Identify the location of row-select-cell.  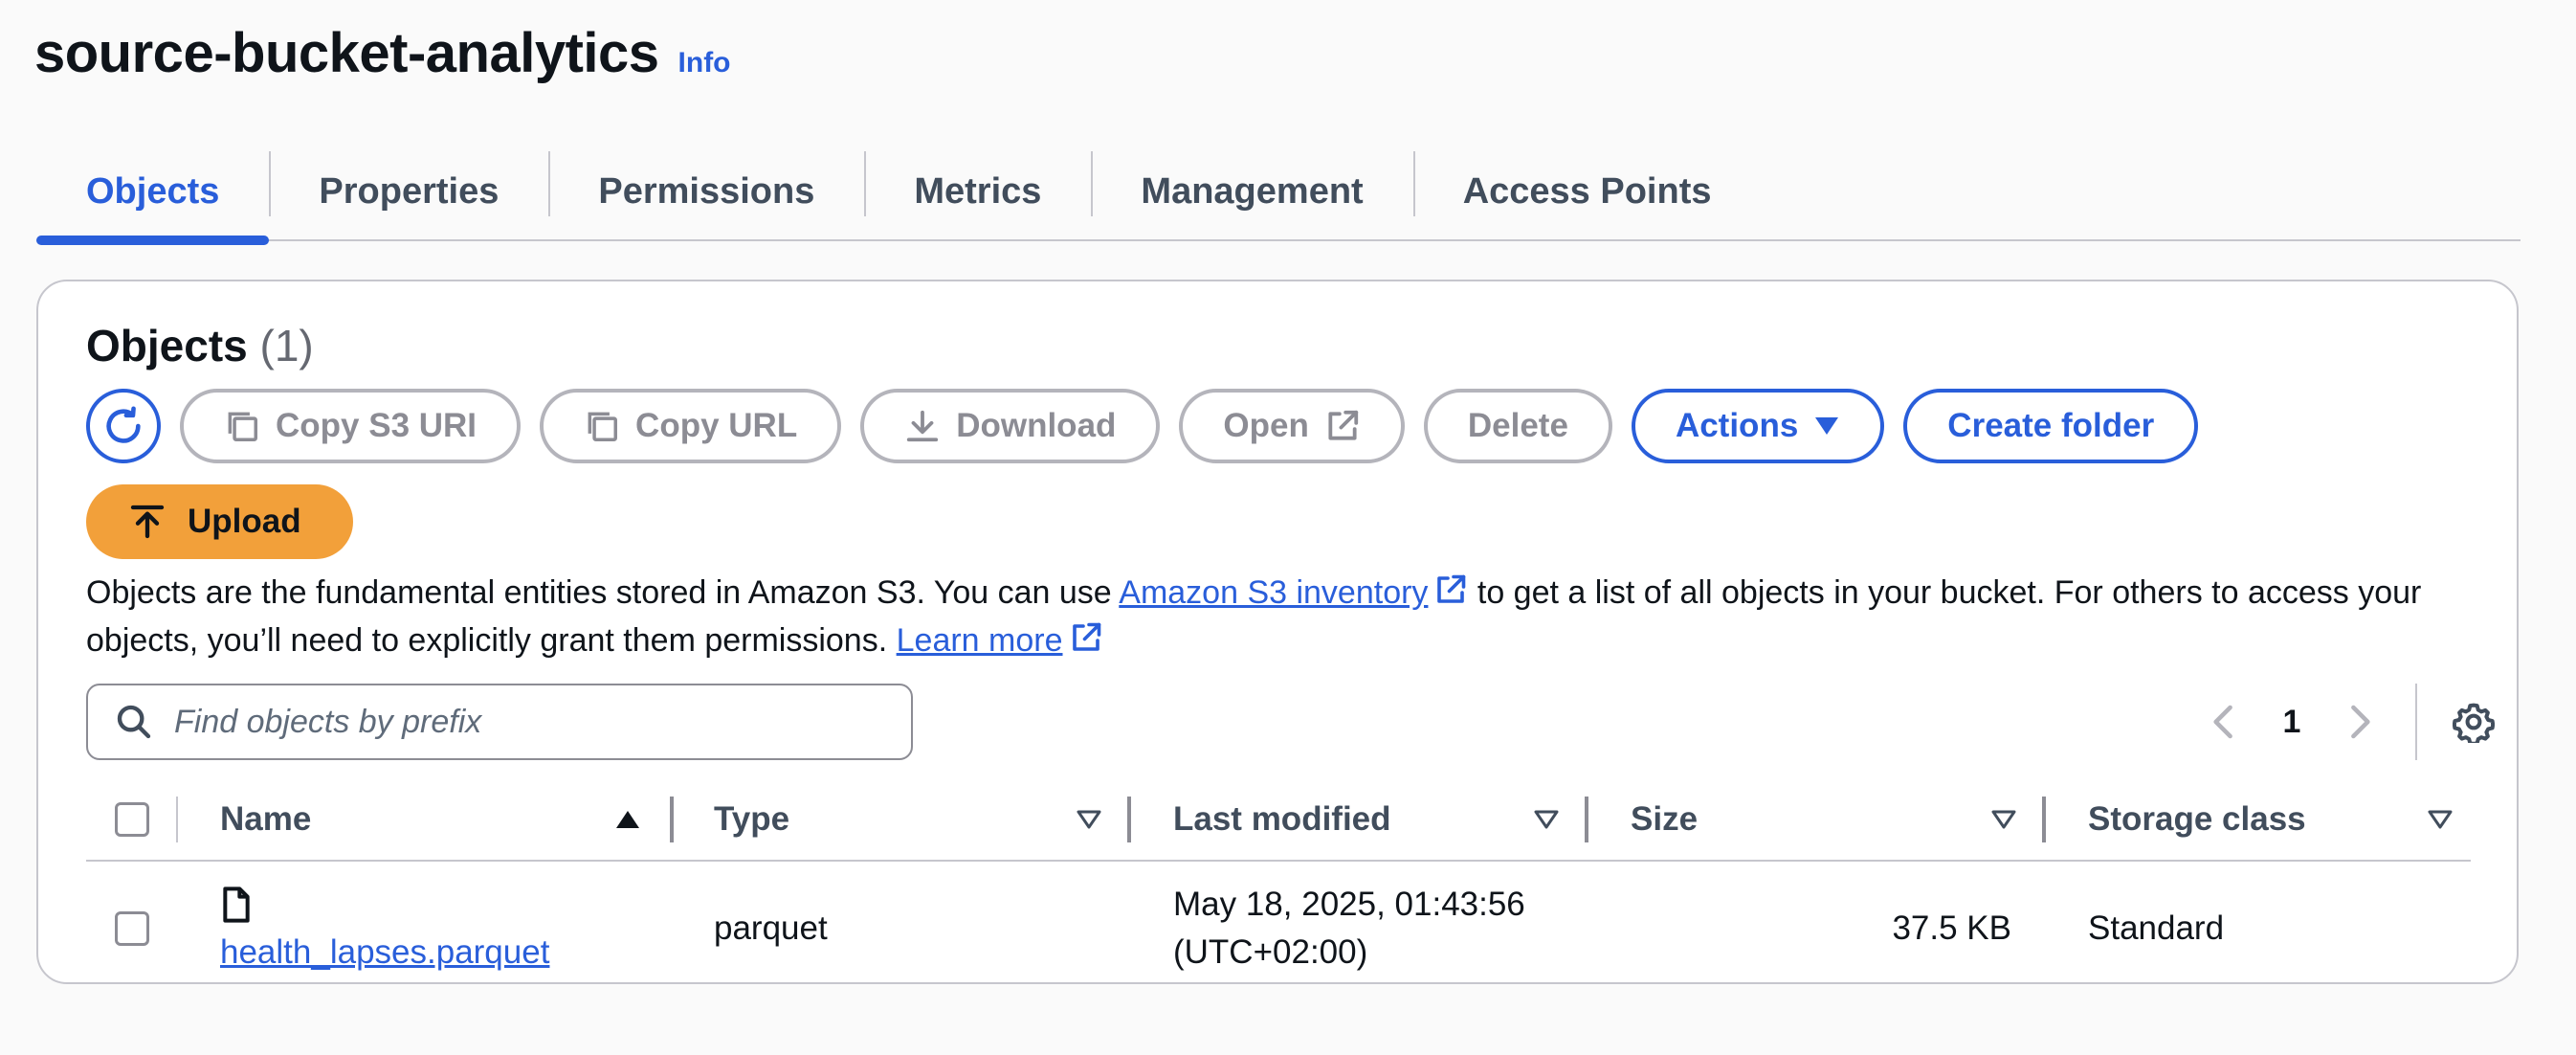
(132, 929).